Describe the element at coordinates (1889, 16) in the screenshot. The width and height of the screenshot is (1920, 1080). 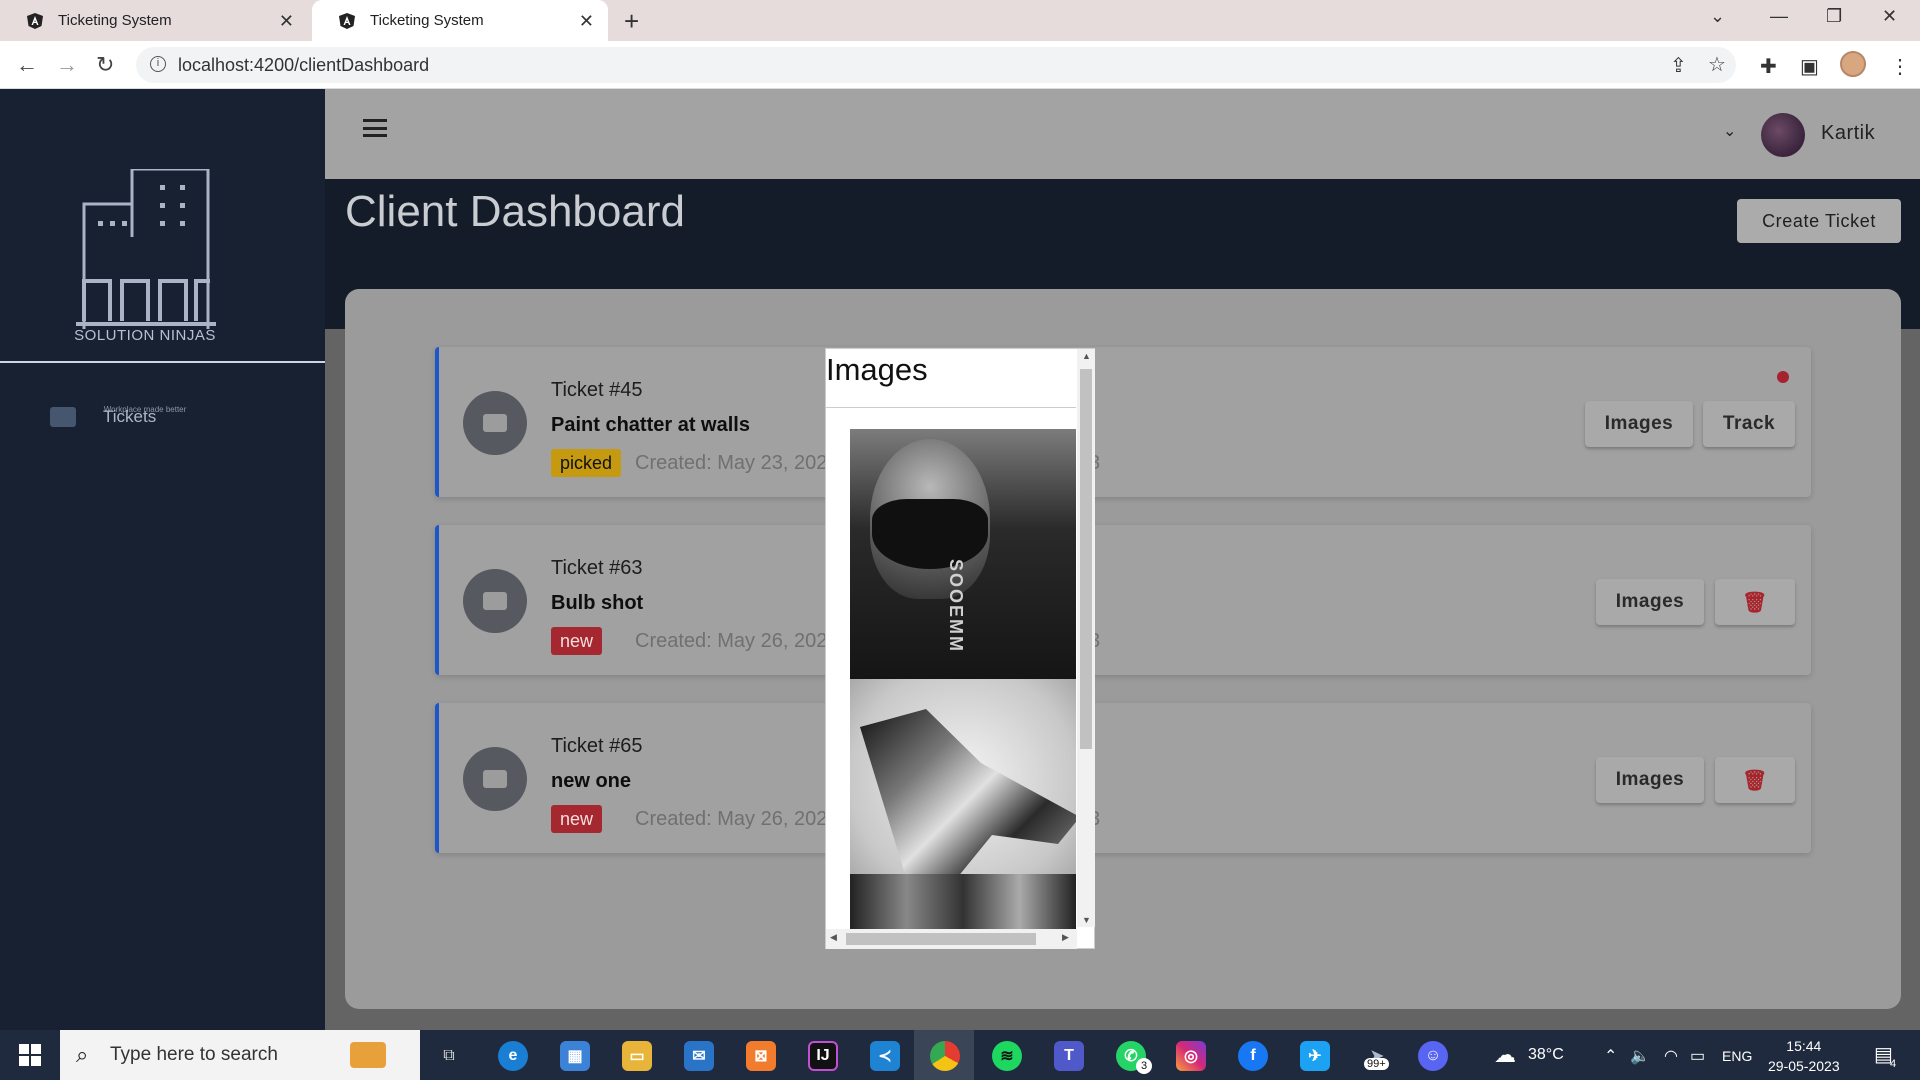
I see `window-close-icon: ✕` at that location.